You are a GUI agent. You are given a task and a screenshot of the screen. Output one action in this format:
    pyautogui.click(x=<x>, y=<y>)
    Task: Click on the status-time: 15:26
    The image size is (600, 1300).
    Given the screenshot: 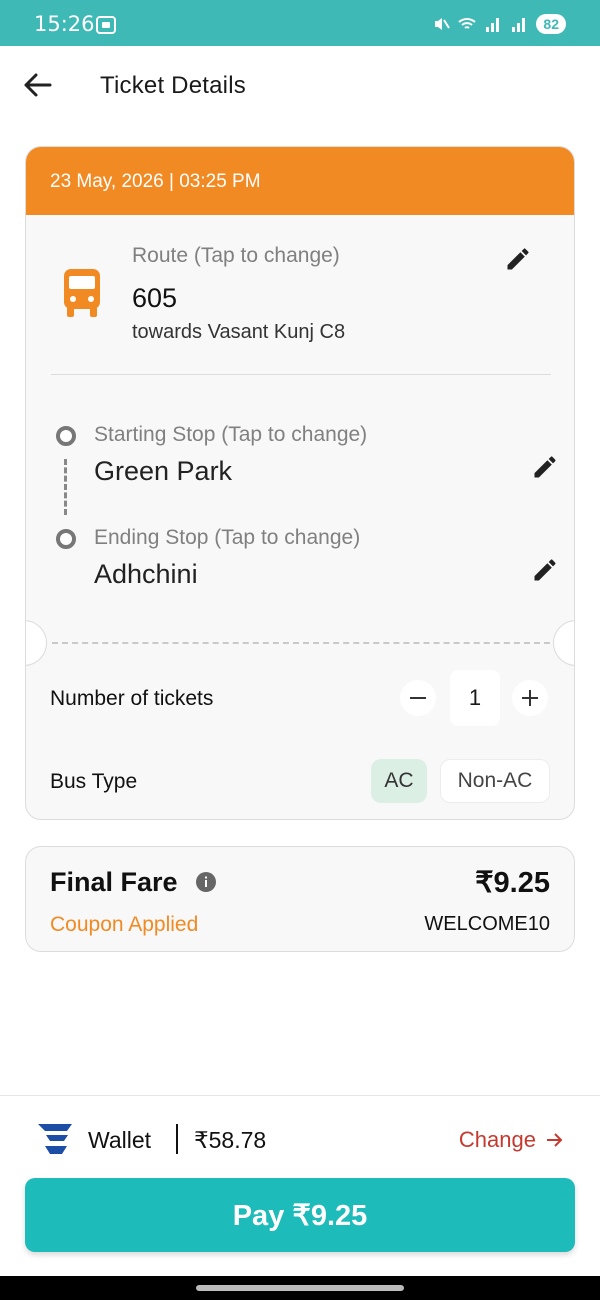 What is the action you would take?
    pyautogui.click(x=64, y=24)
    